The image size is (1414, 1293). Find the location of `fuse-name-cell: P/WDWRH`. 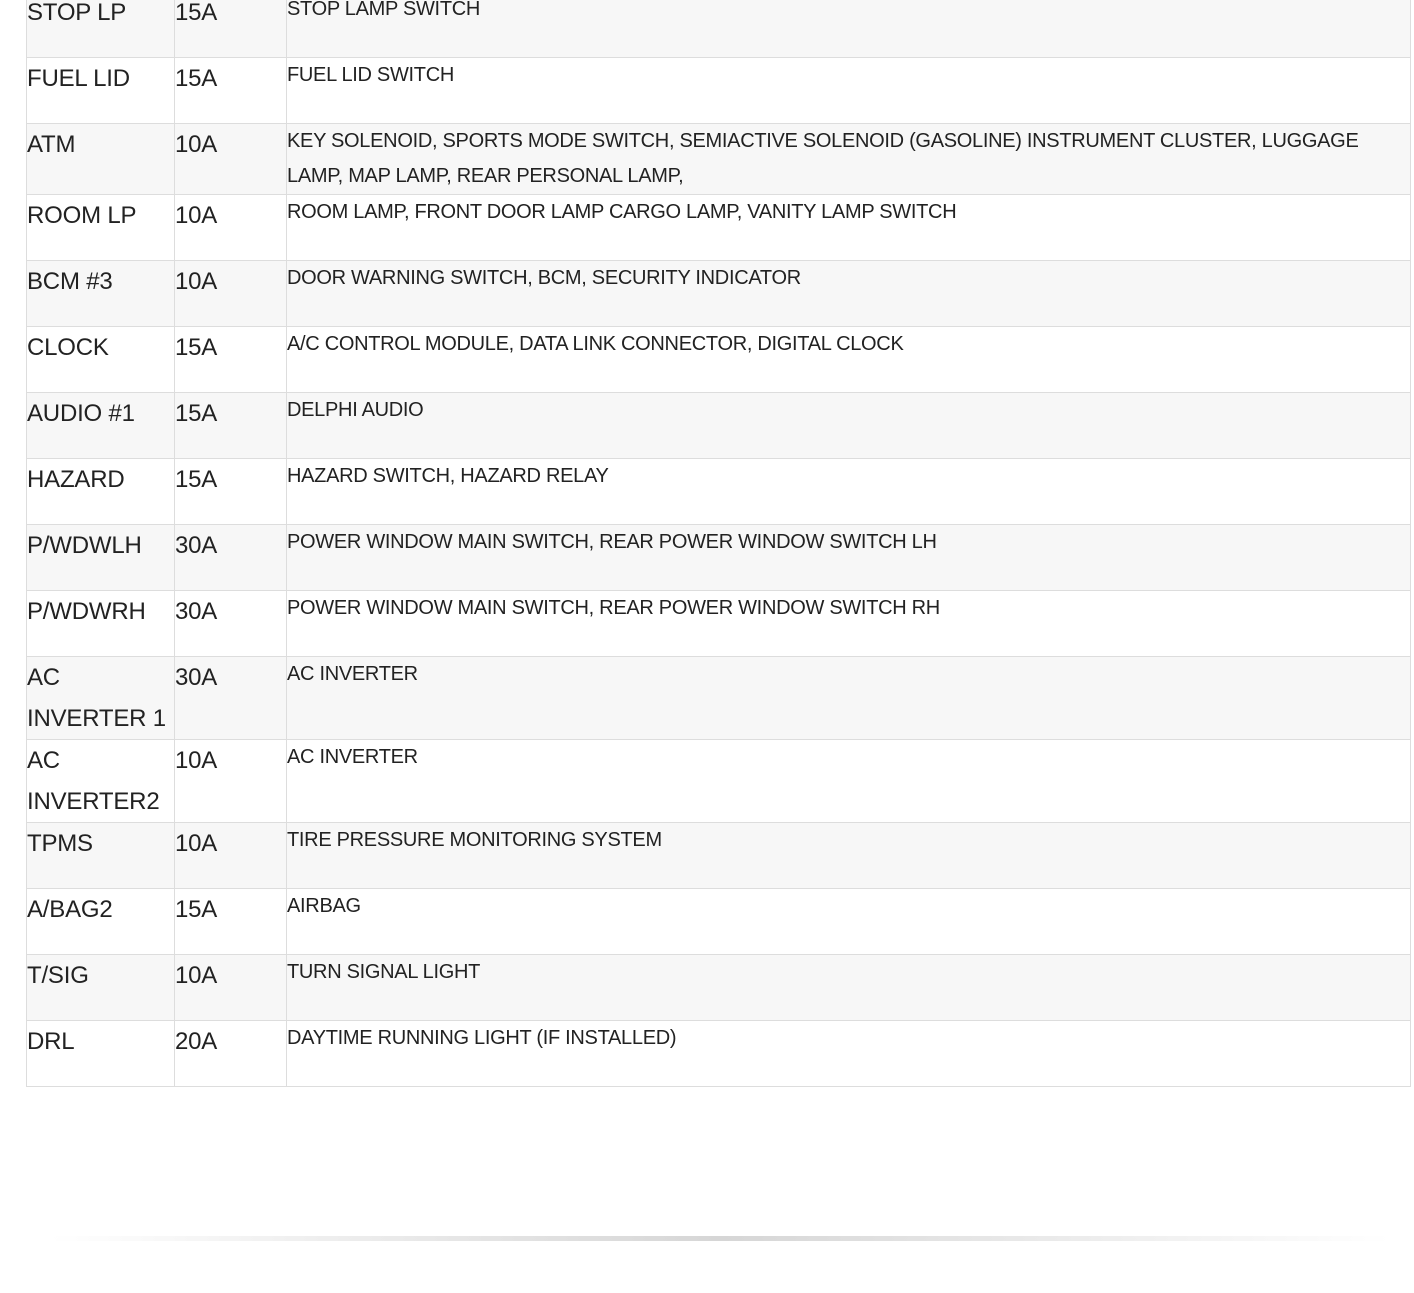

fuse-name-cell: P/WDWRH is located at coordinates (100, 623).